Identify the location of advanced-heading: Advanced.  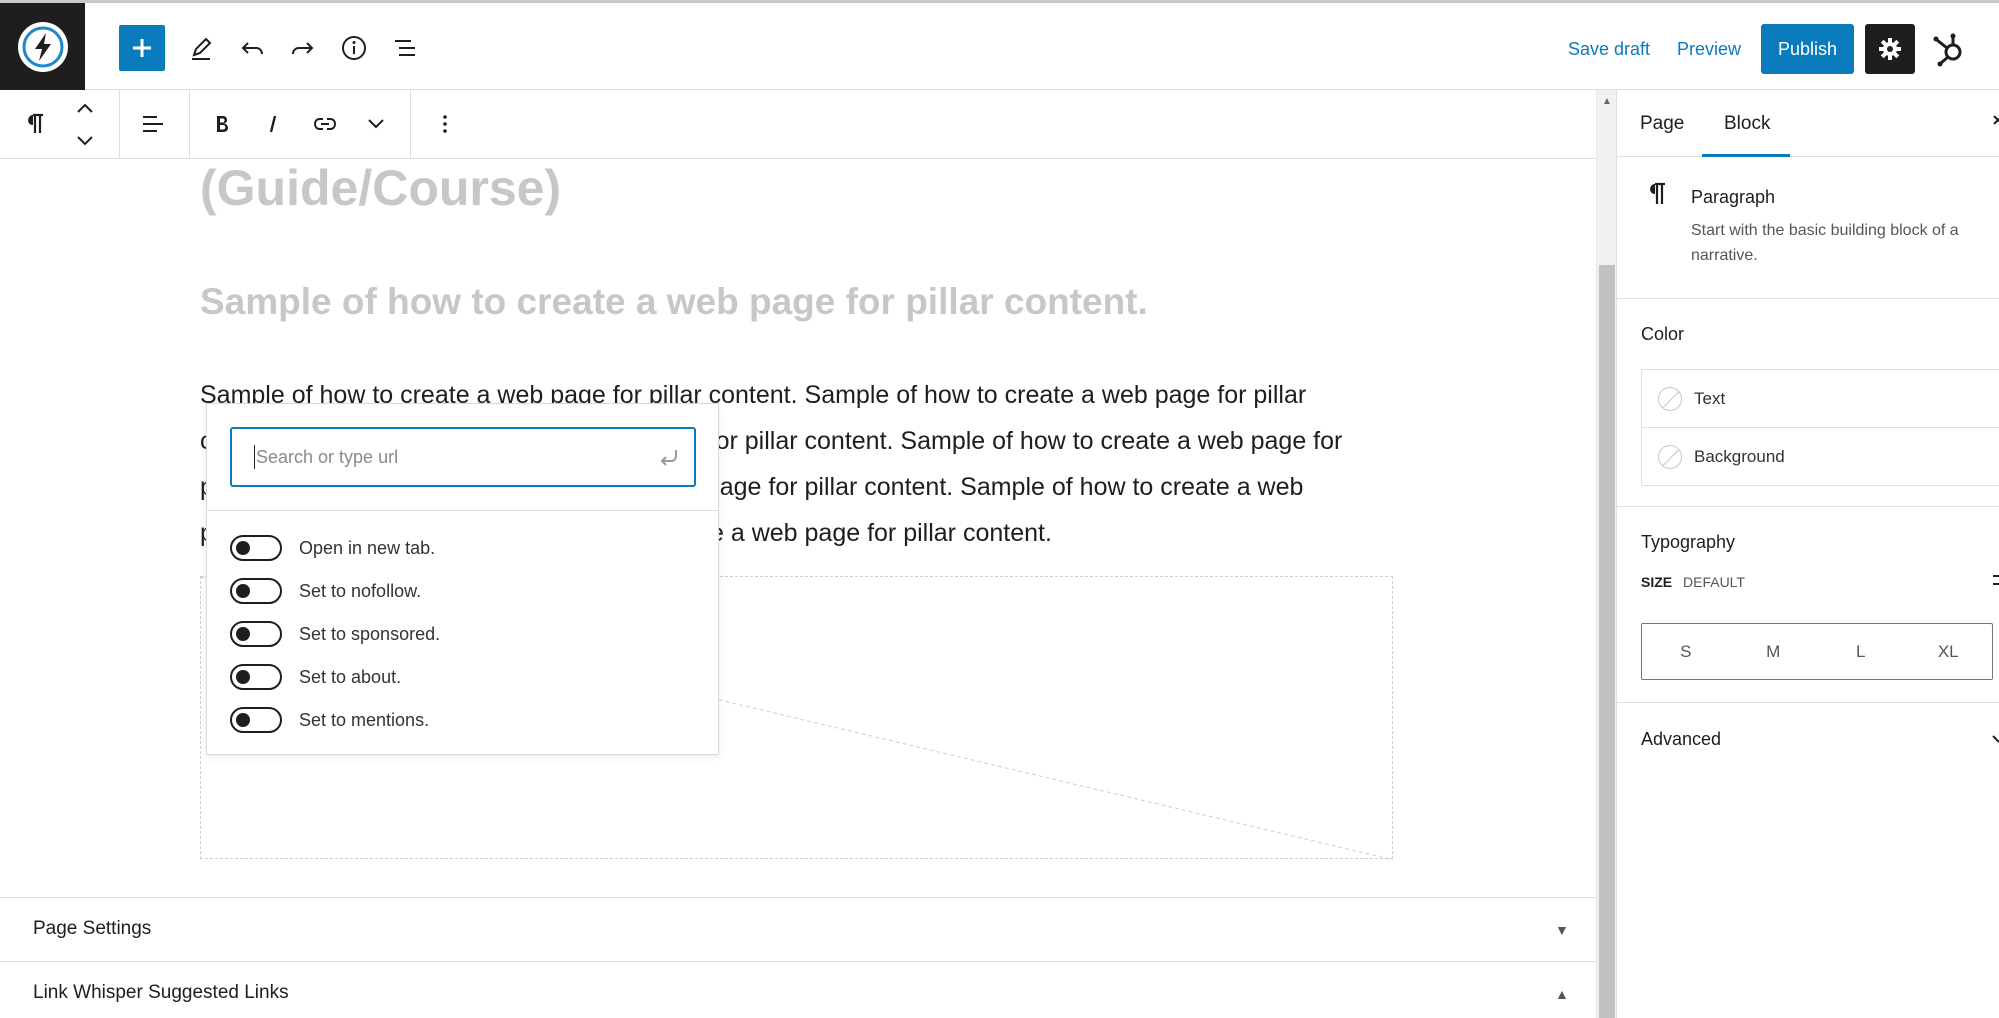
(1681, 739).